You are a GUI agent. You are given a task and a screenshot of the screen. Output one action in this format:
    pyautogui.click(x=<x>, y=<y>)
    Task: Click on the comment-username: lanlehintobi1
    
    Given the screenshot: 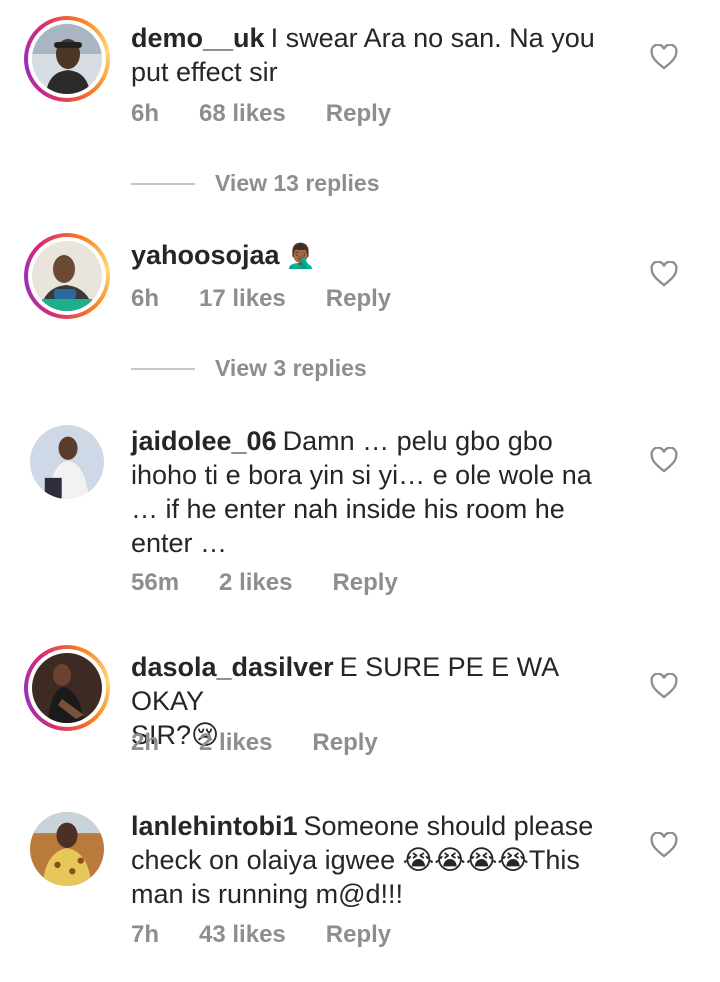 What is the action you would take?
    pyautogui.click(x=214, y=826)
    